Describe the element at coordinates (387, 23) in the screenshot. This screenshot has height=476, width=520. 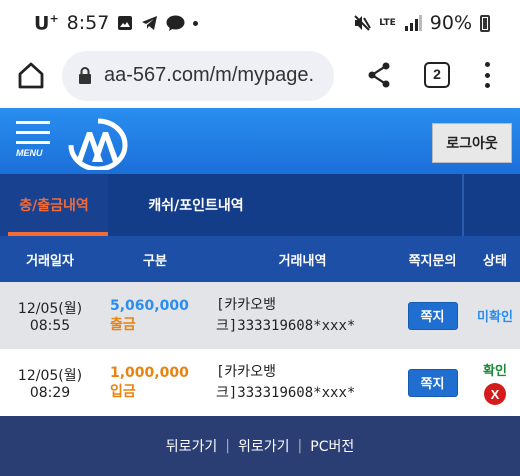
I see `network-label: LTE` at that location.